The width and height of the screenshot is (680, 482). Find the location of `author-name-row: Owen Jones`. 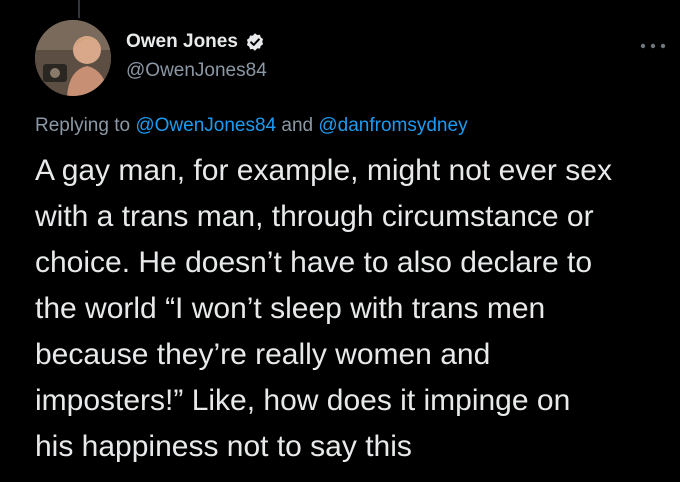

author-name-row: Owen Jones is located at coordinates (196, 42).